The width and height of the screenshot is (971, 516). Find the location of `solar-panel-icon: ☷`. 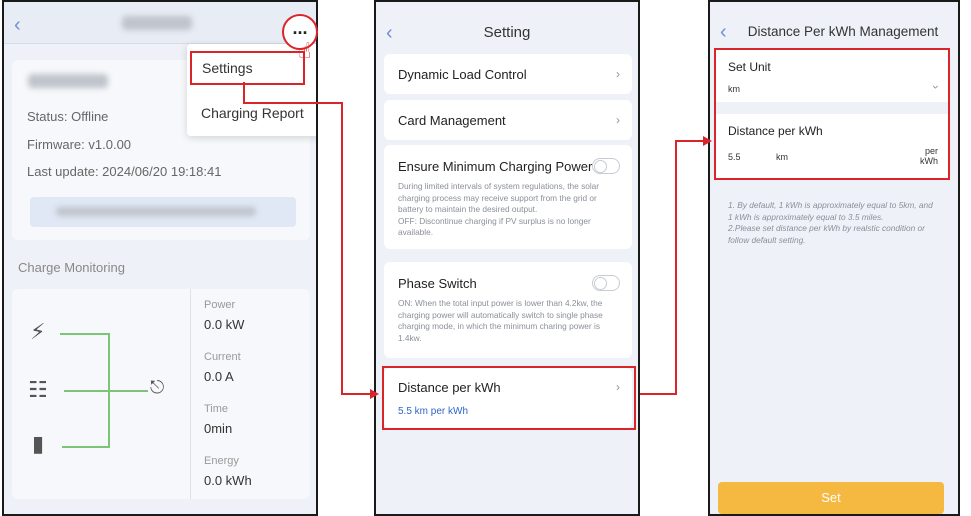

solar-panel-icon: ☷ is located at coordinates (38, 389).